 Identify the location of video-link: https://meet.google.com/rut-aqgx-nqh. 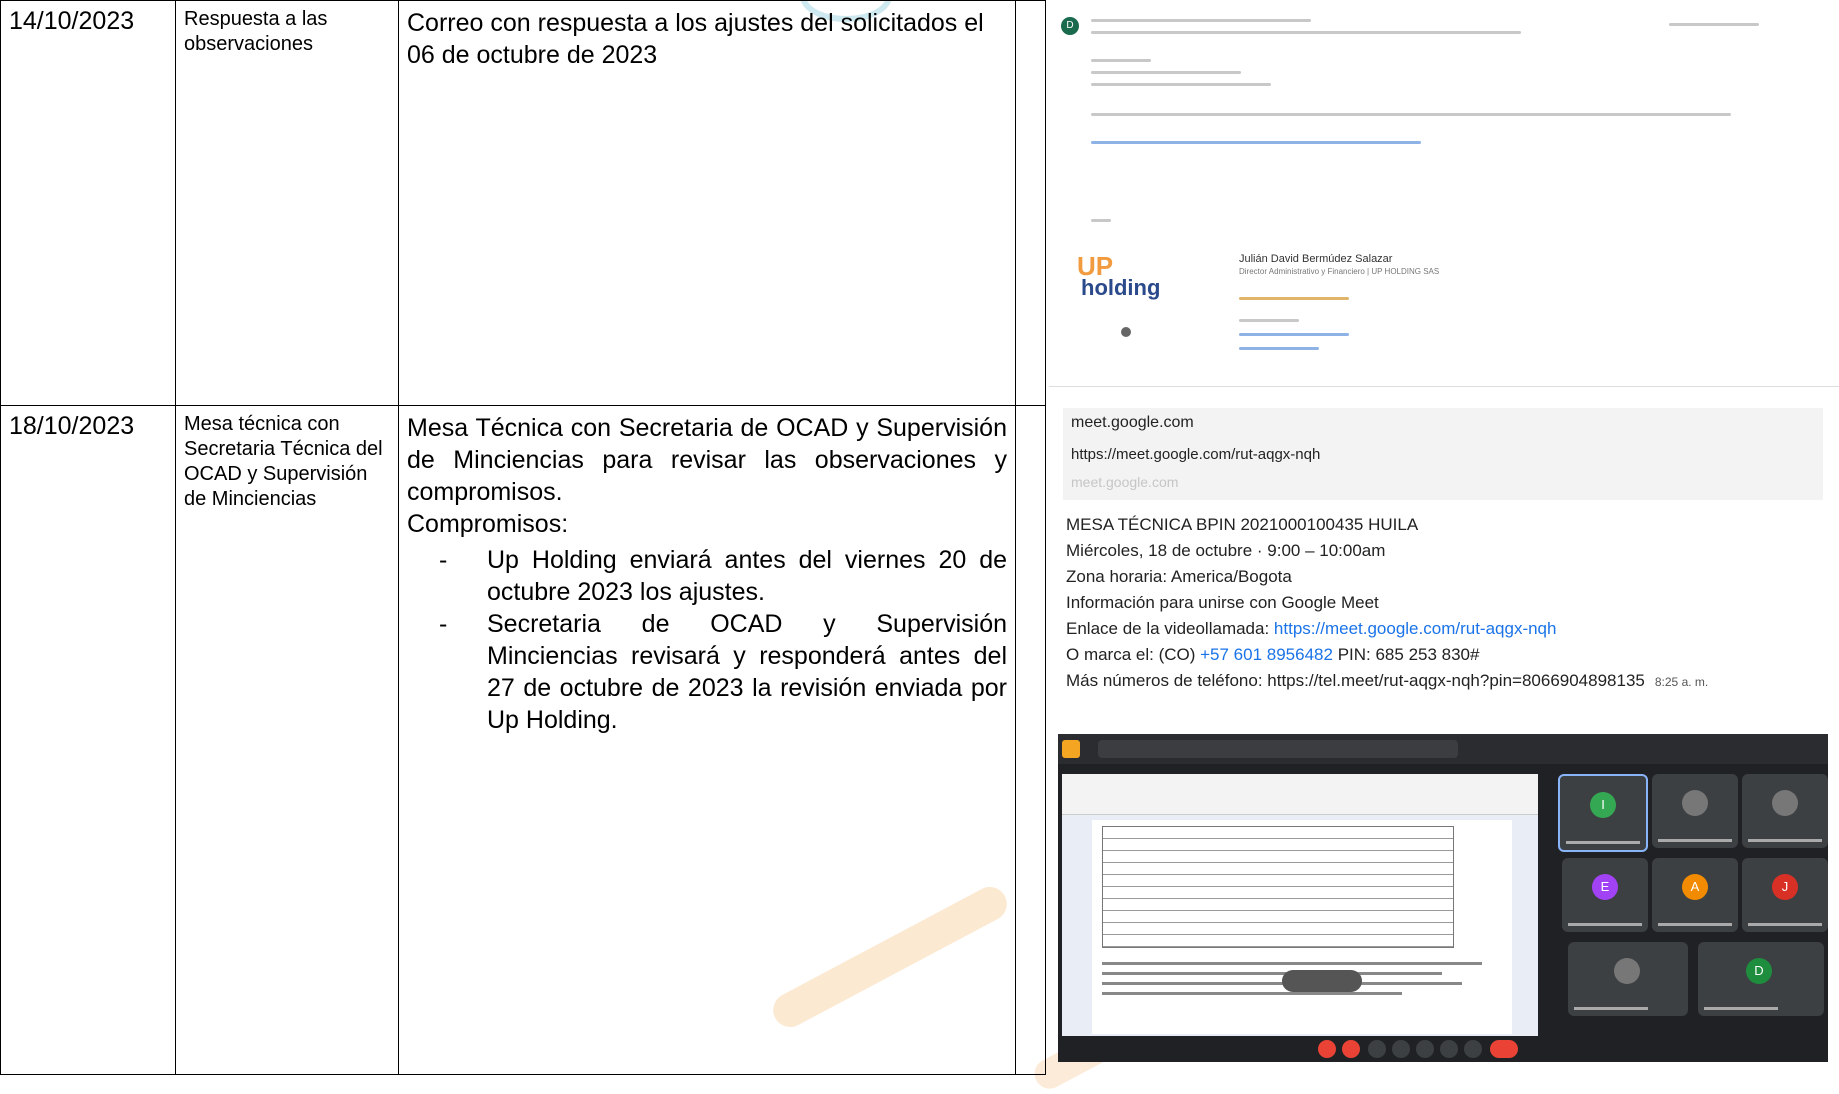
(1415, 628).